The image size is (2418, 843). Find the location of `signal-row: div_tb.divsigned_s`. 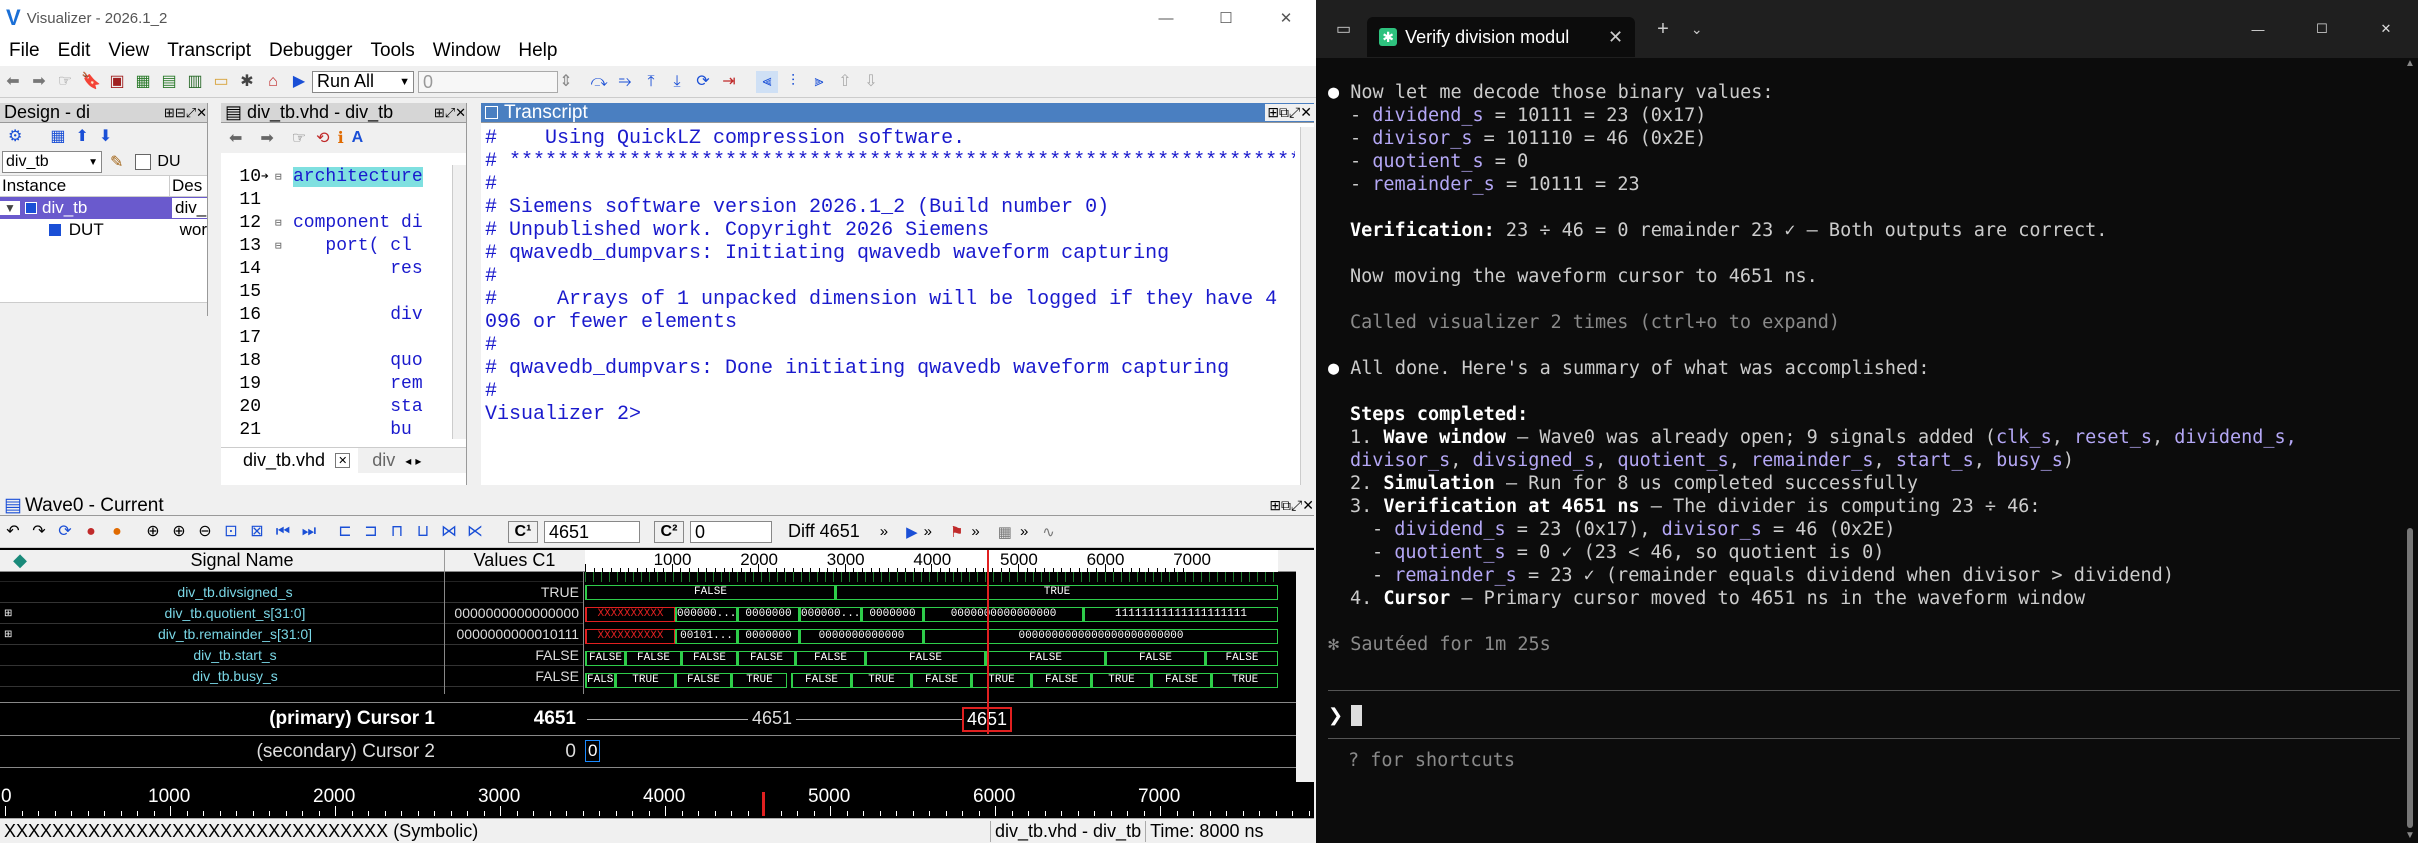

signal-row: div_tb.divsigned_s is located at coordinates (222, 592).